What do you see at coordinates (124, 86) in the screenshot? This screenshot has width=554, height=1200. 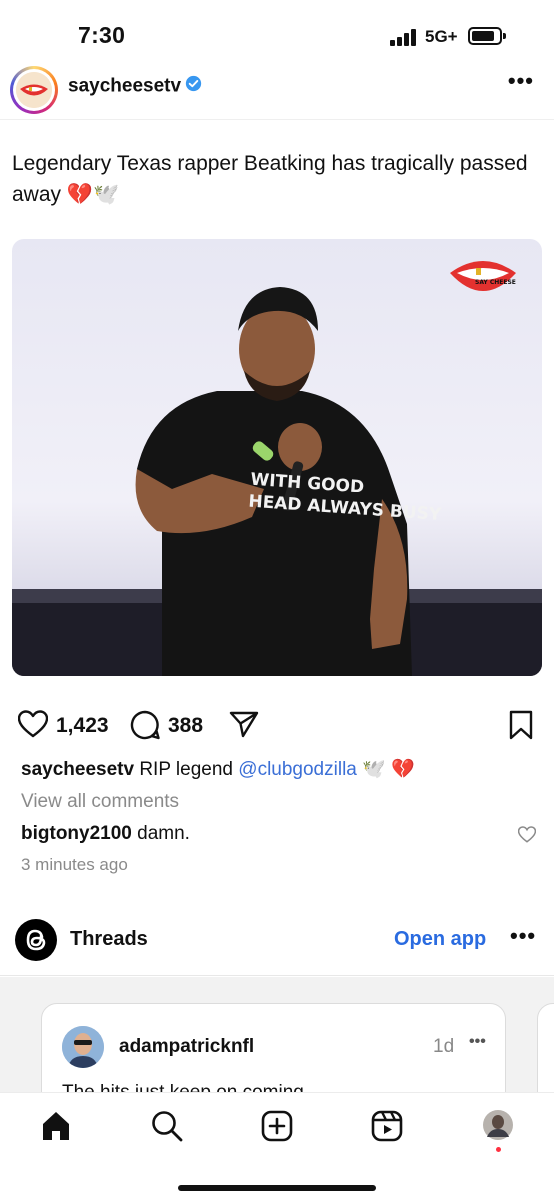 I see `post-username-text: saycheesetv` at bounding box center [124, 86].